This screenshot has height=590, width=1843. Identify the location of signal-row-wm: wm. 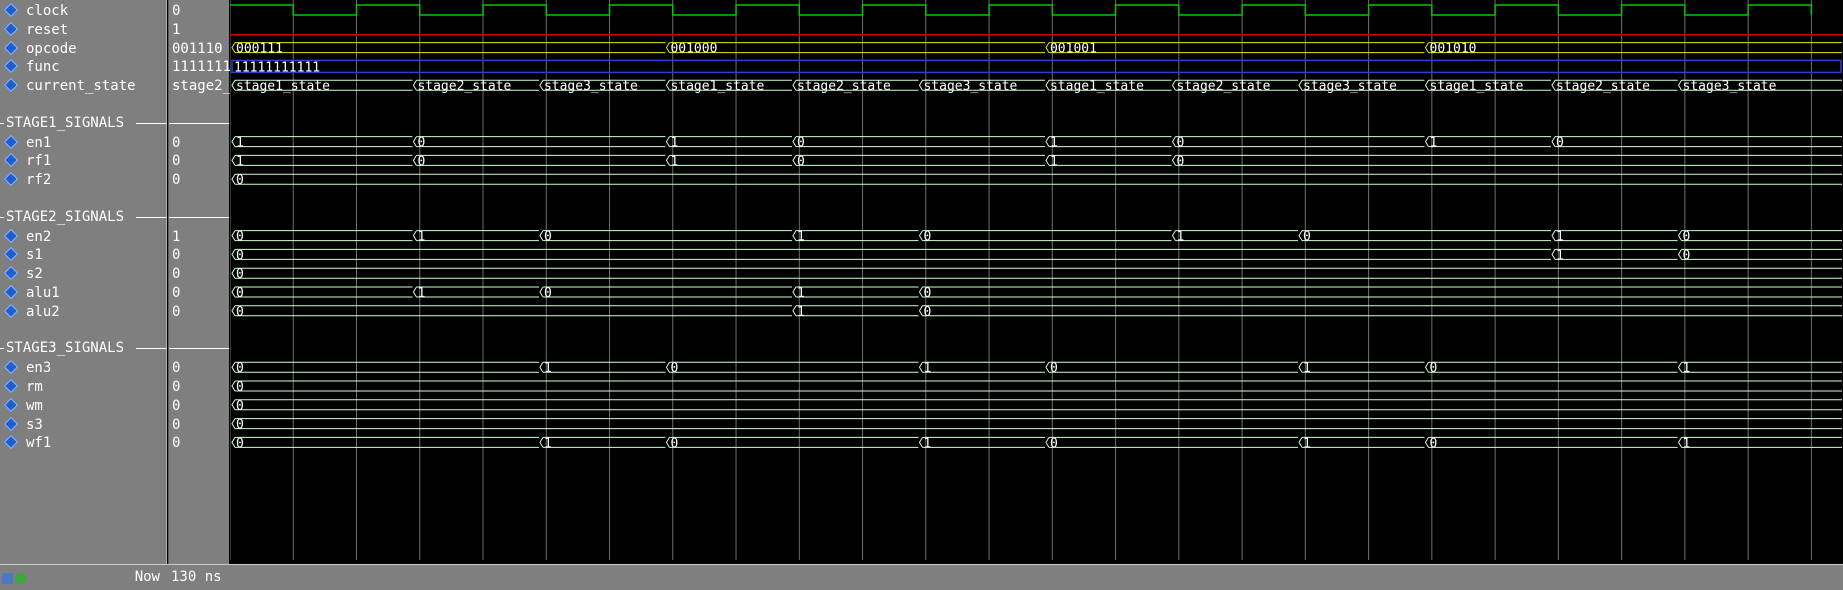
(83, 406).